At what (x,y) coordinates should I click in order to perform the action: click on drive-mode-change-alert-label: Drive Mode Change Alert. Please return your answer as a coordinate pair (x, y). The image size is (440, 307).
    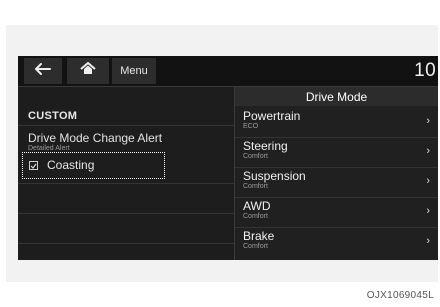
    Looking at the image, I should click on (95, 138).